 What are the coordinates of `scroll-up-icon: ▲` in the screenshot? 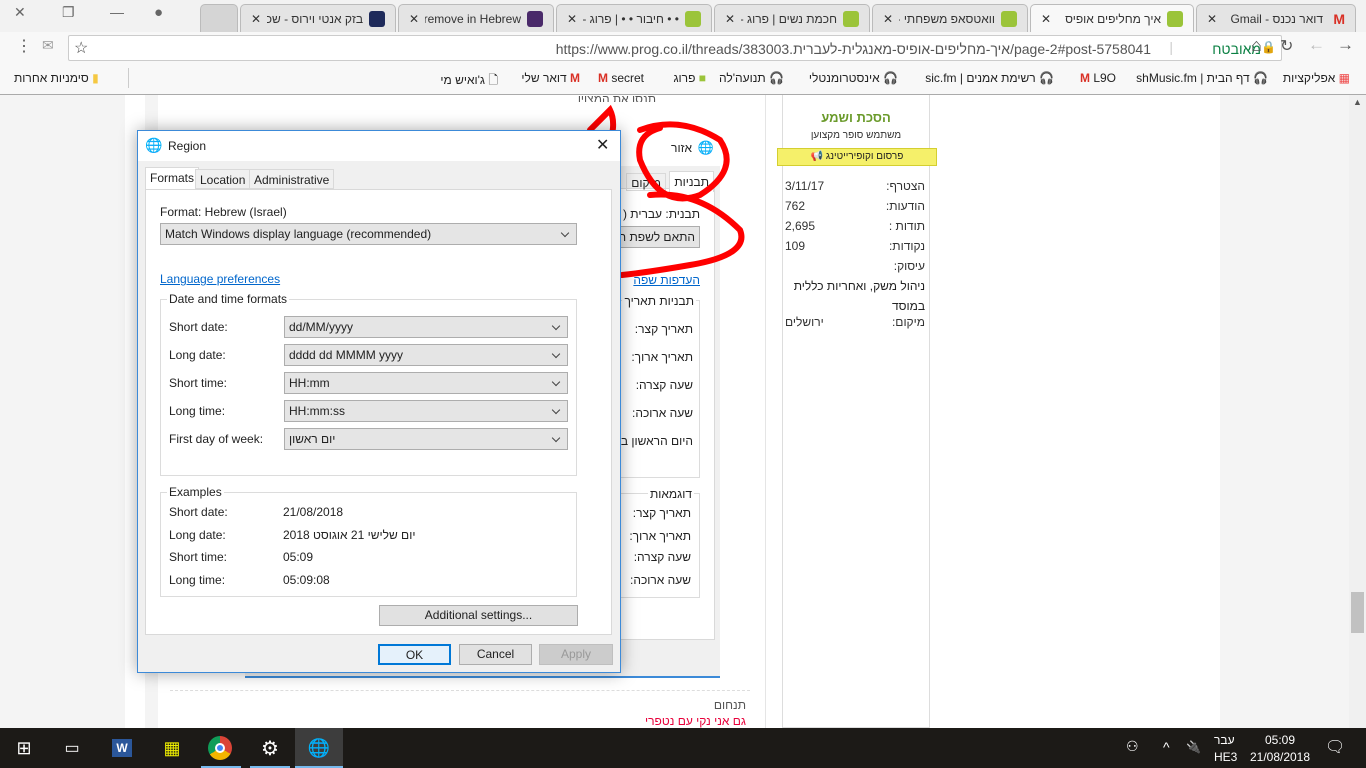 It's located at (1357, 102).